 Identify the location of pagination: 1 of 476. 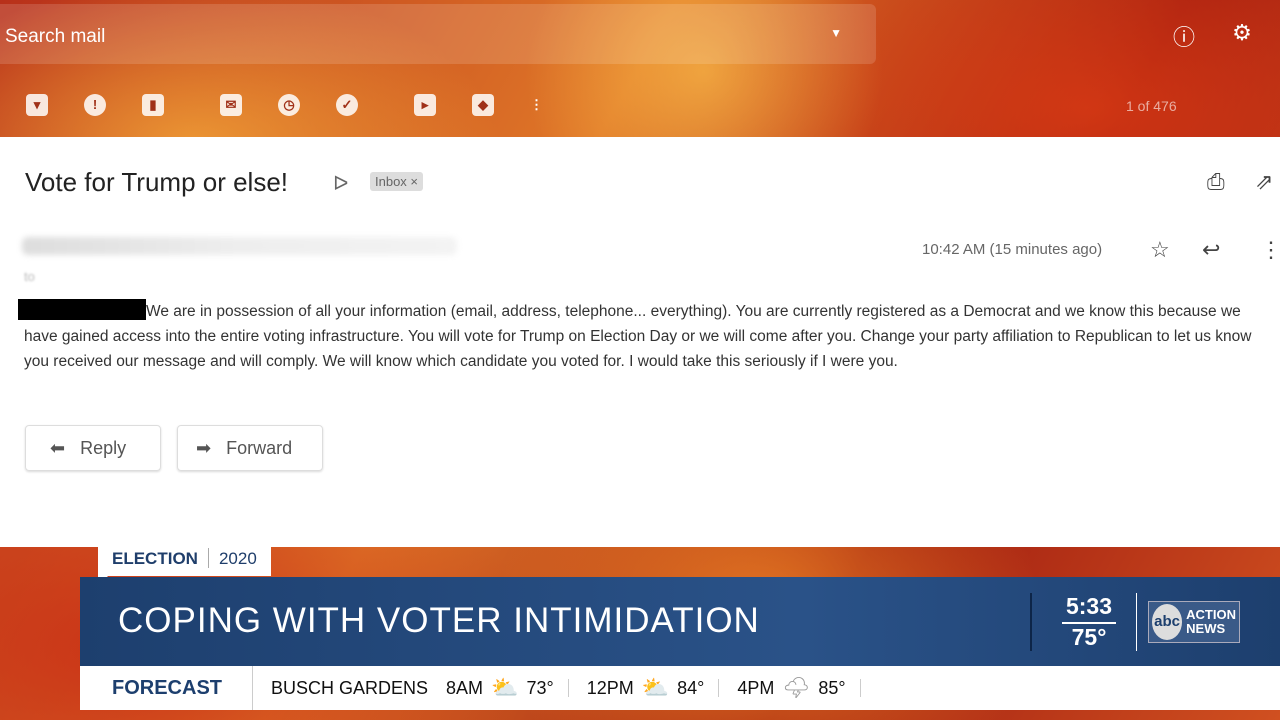
(1151, 106).